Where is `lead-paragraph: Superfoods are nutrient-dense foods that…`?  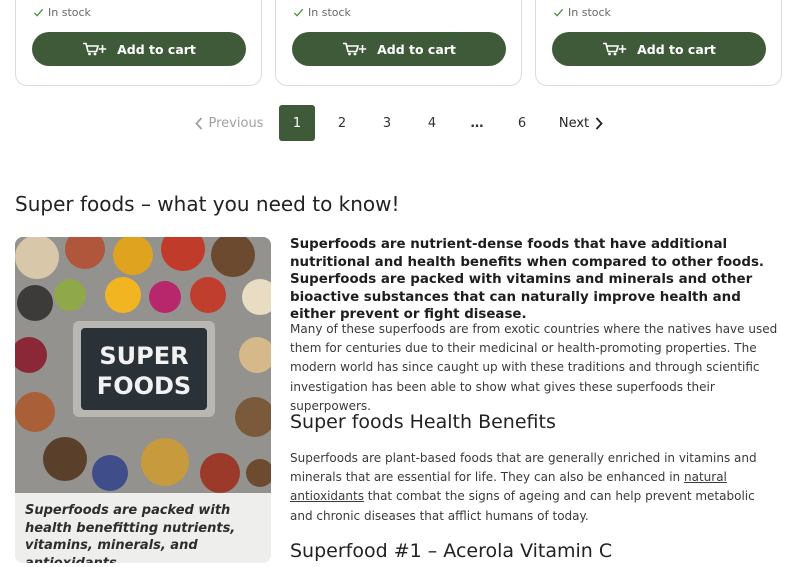 lead-paragraph: Superfoods are nutrient-dense foods that… is located at coordinates (527, 280).